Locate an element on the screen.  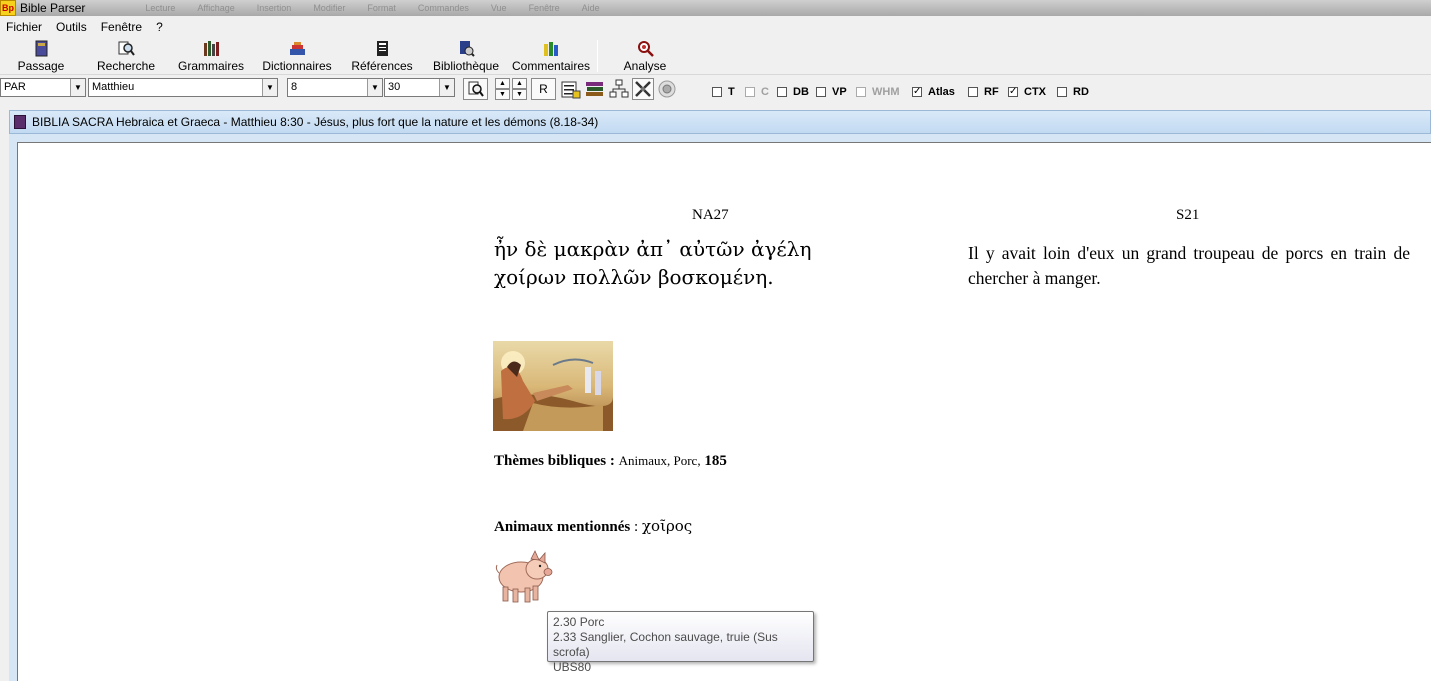
checkbox-t-label: T is located at coordinates (731, 92).